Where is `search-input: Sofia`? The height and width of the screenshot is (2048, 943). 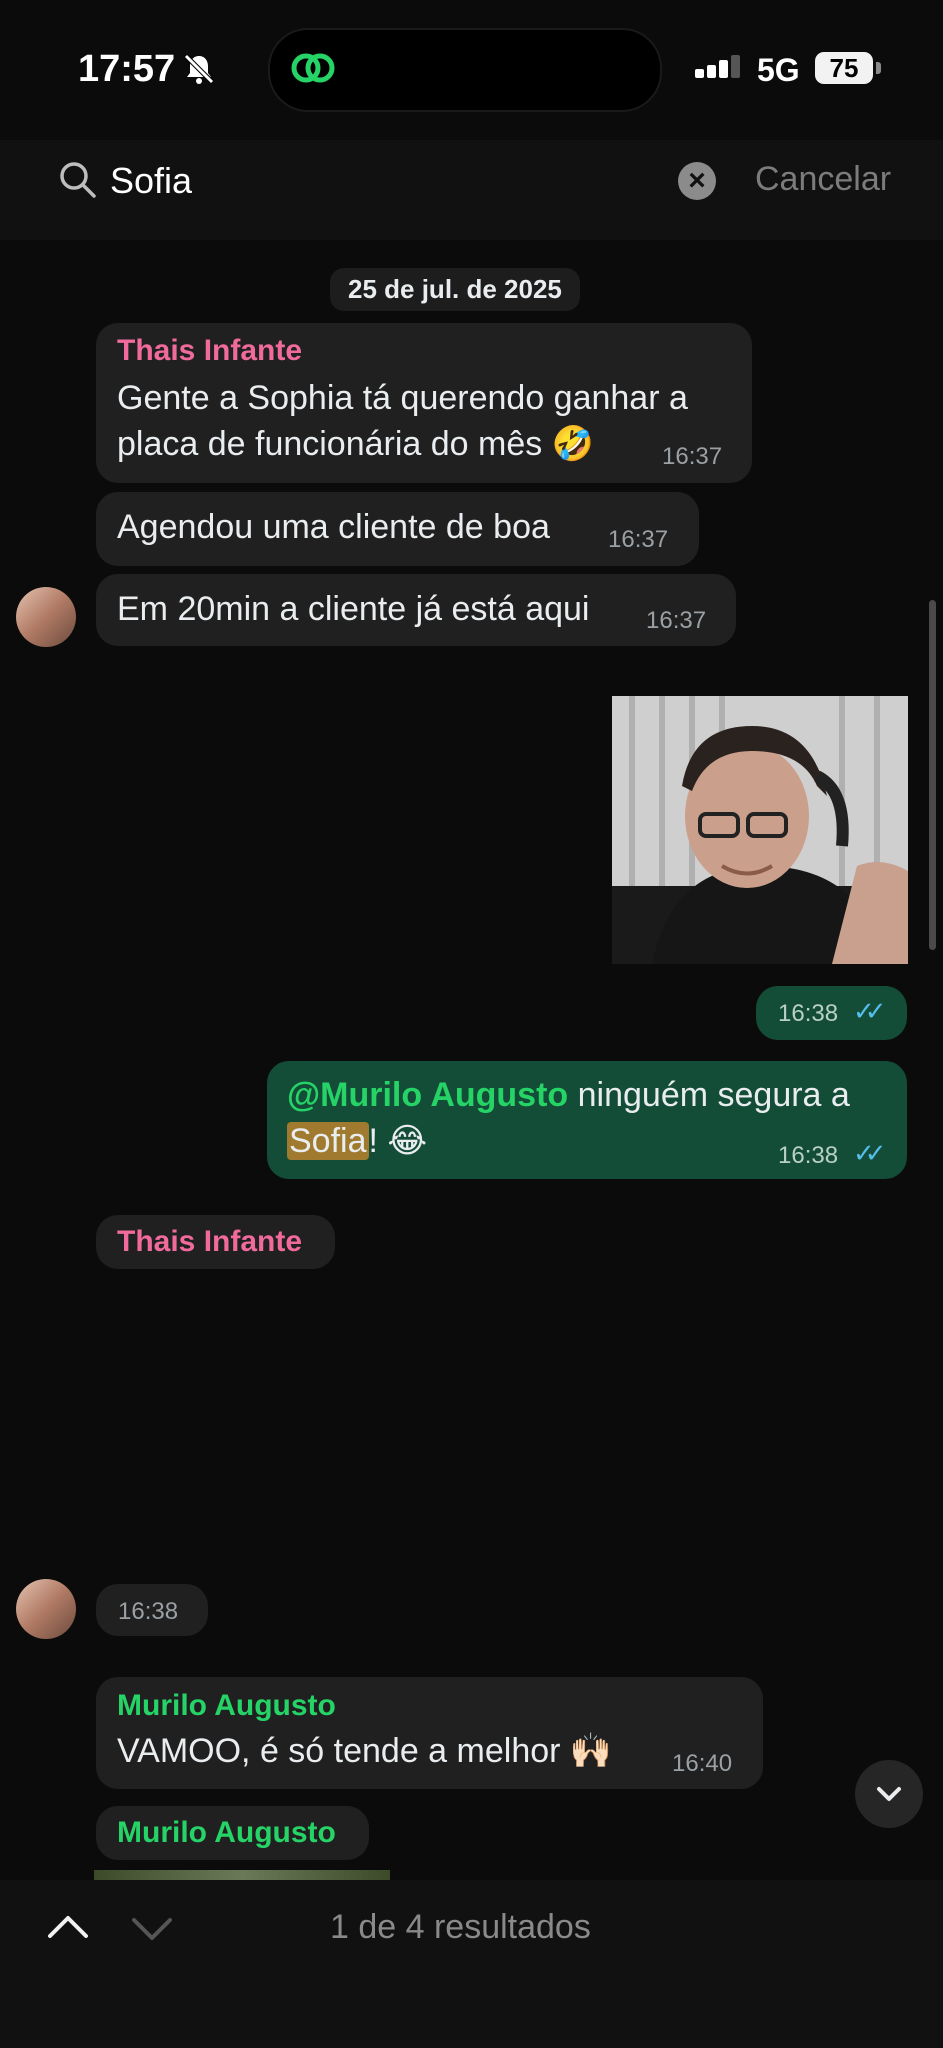 search-input: Sofia is located at coordinates (151, 181).